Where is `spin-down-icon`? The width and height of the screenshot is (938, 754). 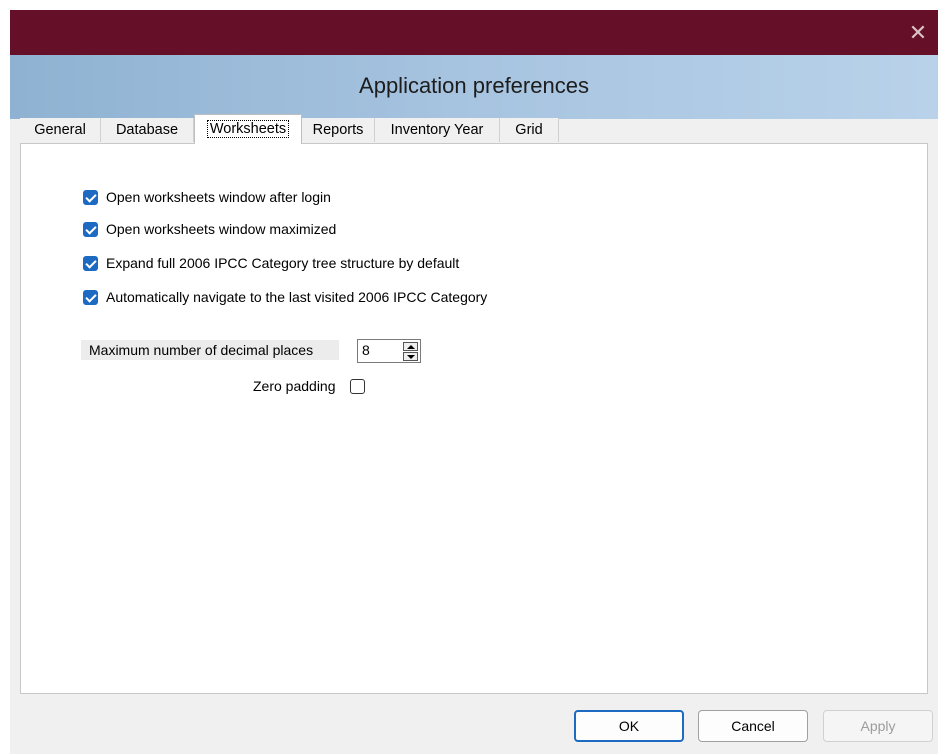 spin-down-icon is located at coordinates (410, 356).